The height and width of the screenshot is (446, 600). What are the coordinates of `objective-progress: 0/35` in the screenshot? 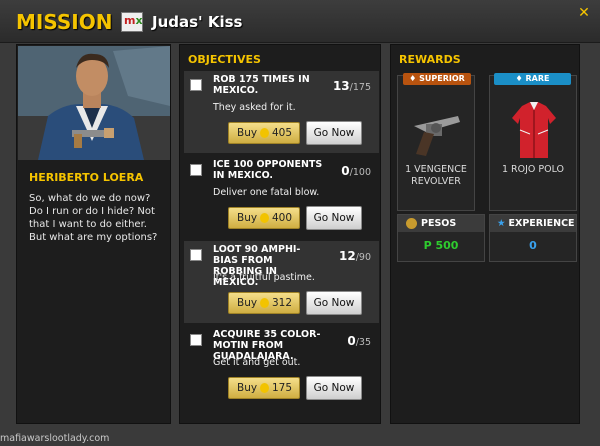 It's located at (359, 341).